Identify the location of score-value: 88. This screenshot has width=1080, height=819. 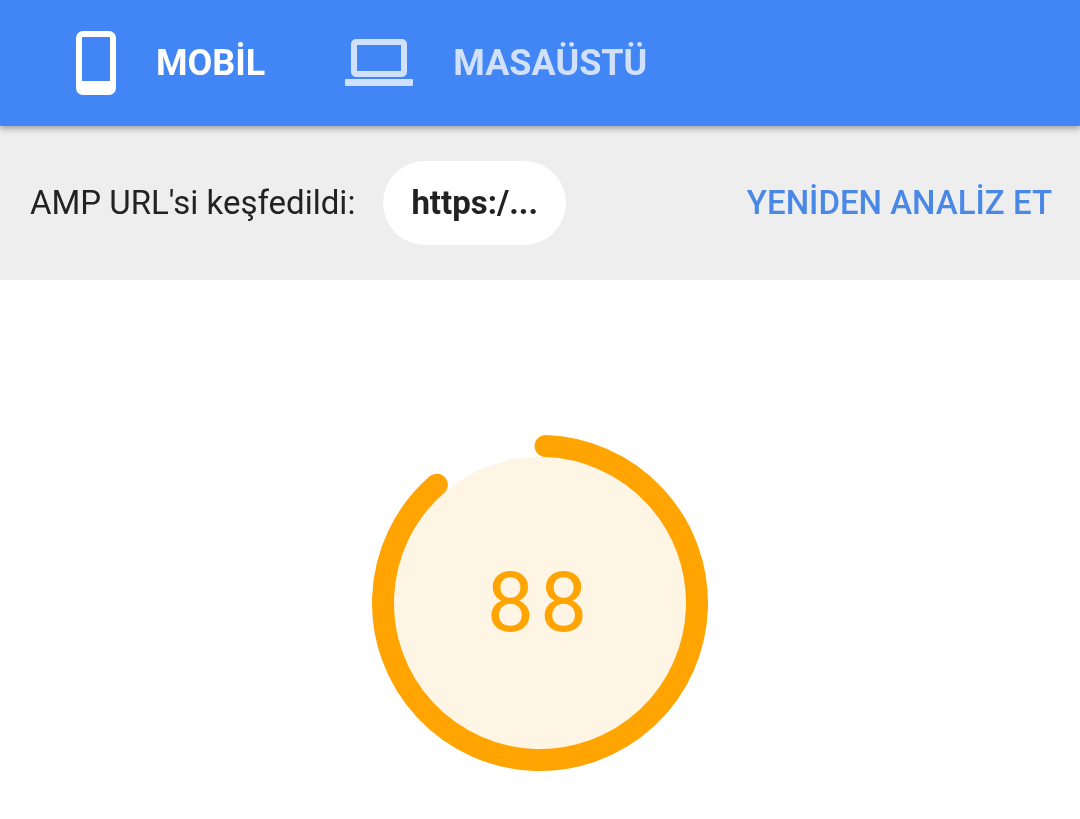
(540, 603).